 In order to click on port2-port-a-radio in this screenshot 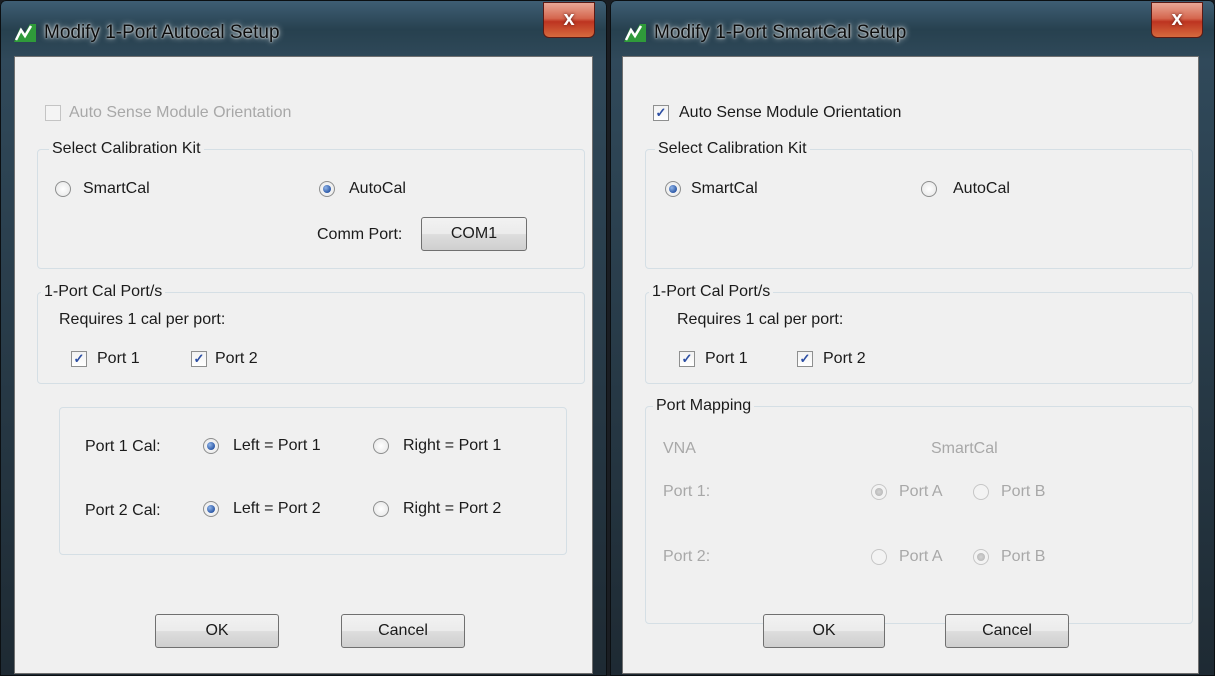, I will do `click(879, 557)`.